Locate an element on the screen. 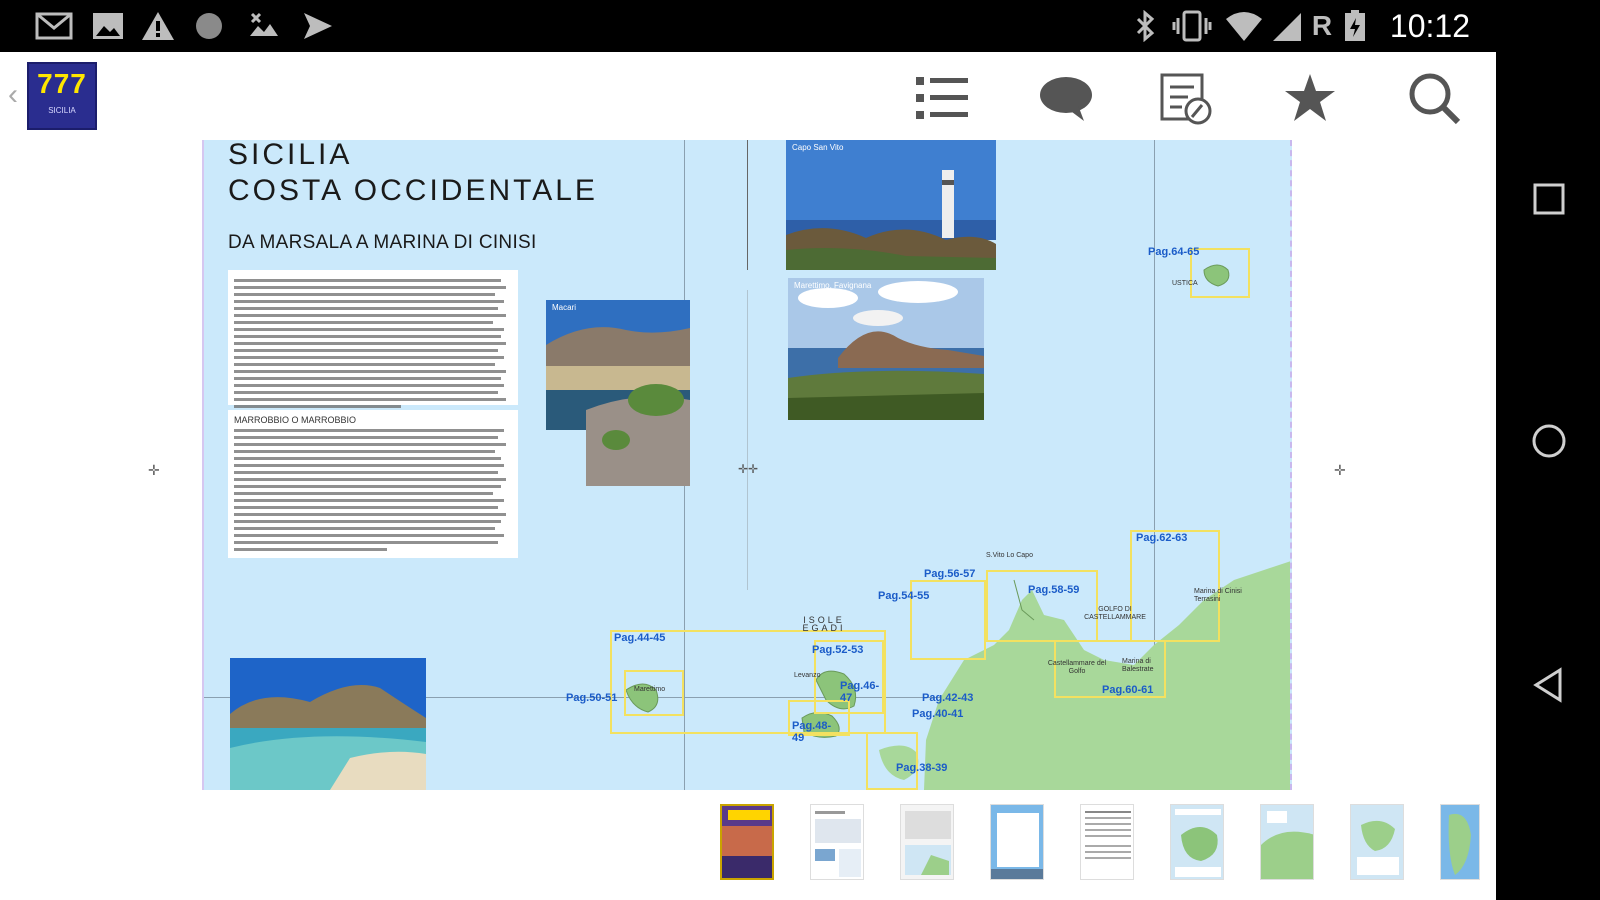  page-ref-link: Pag.44-45 is located at coordinates (639, 638).